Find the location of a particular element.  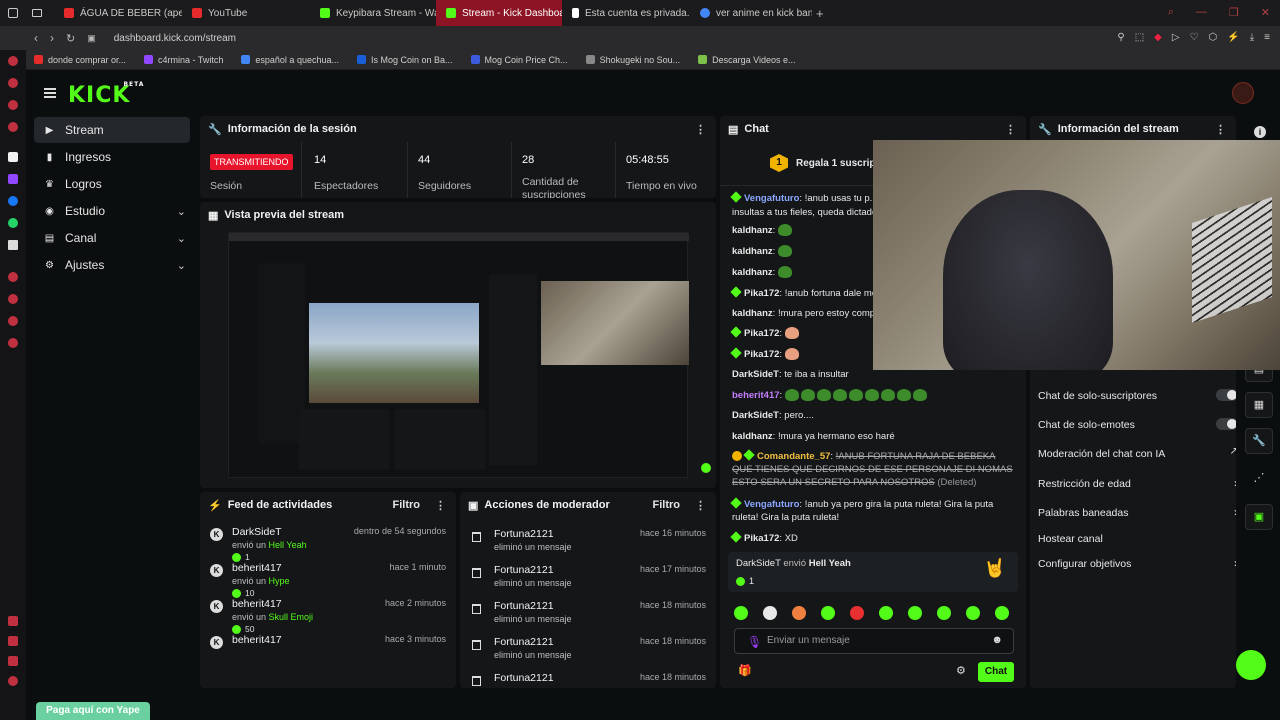

stream-preview-video is located at coordinates (469, 355).